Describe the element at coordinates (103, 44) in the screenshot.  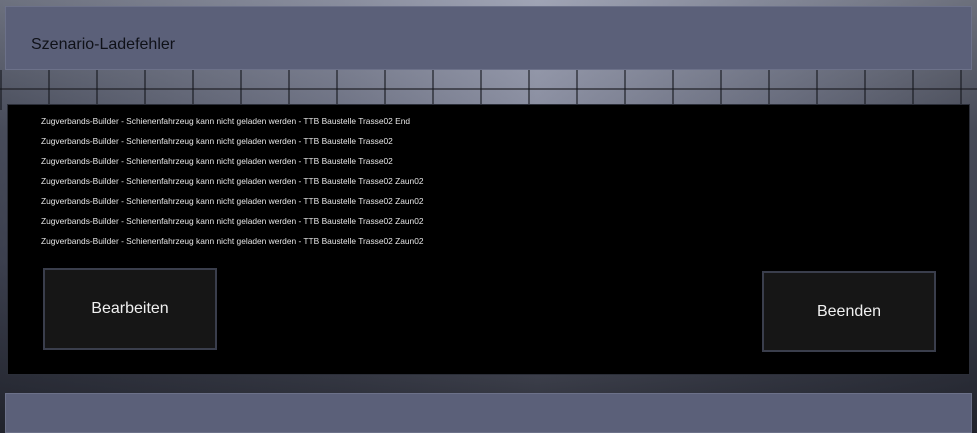
I see `dialog-title: Szenario-Ladefehler` at that location.